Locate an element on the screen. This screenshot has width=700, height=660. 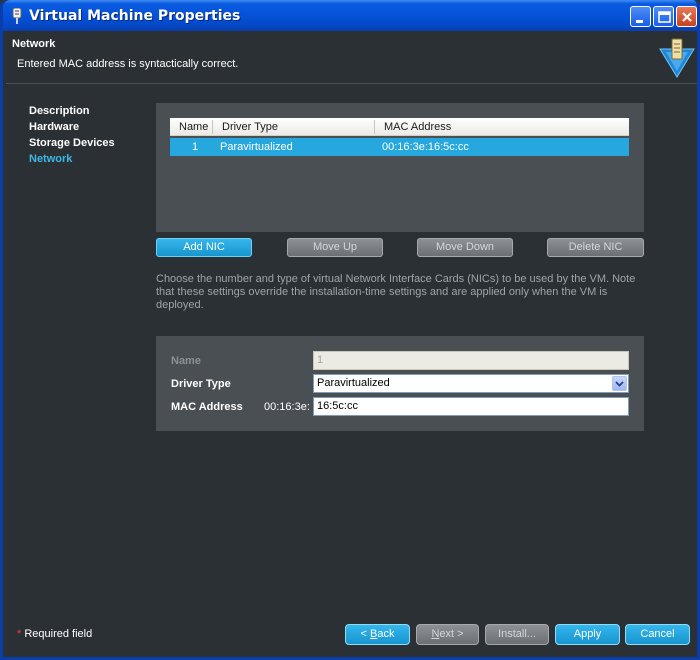
delete-nic-button: Delete NIC is located at coordinates (595, 247).